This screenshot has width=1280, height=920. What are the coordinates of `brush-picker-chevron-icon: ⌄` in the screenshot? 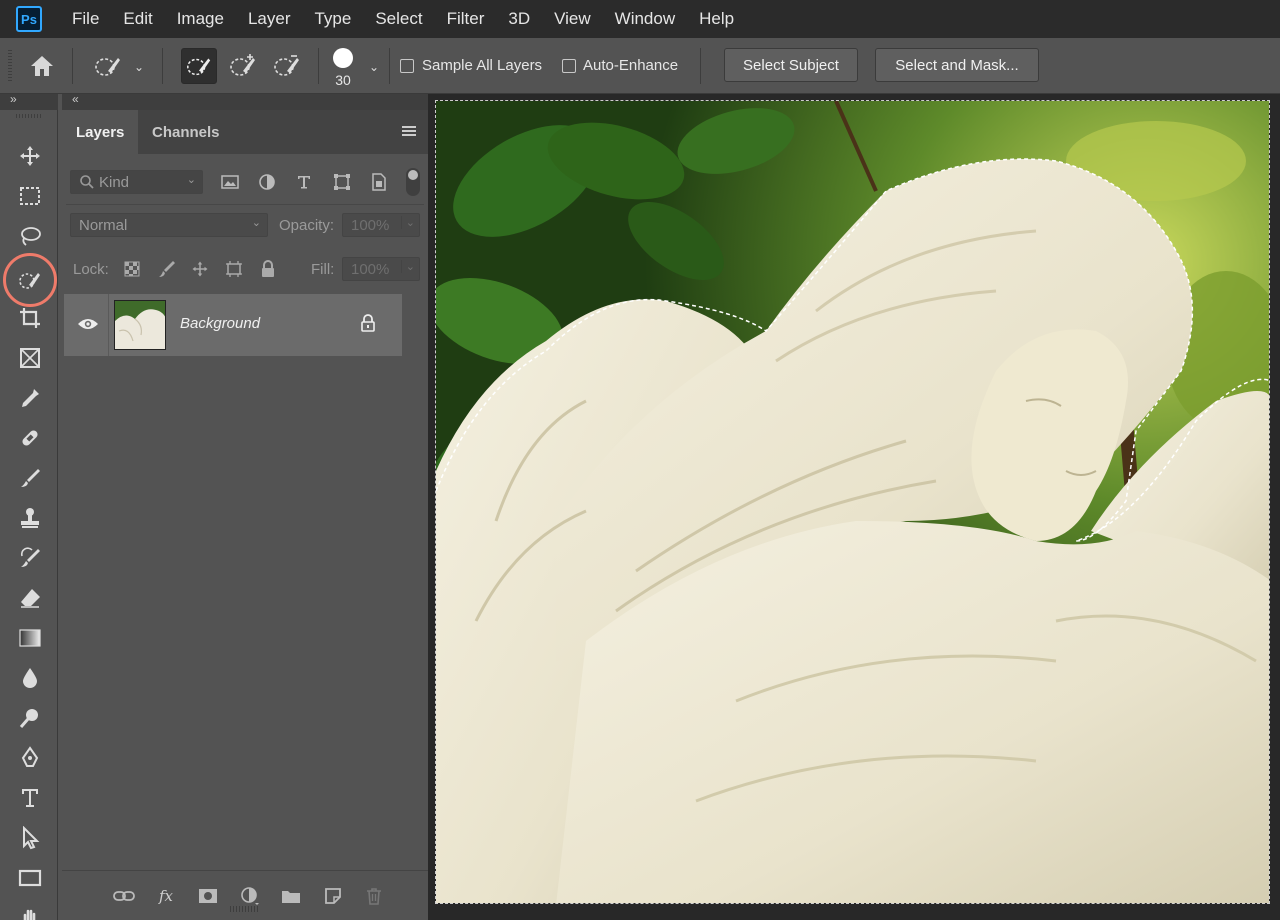 It's located at (374, 67).